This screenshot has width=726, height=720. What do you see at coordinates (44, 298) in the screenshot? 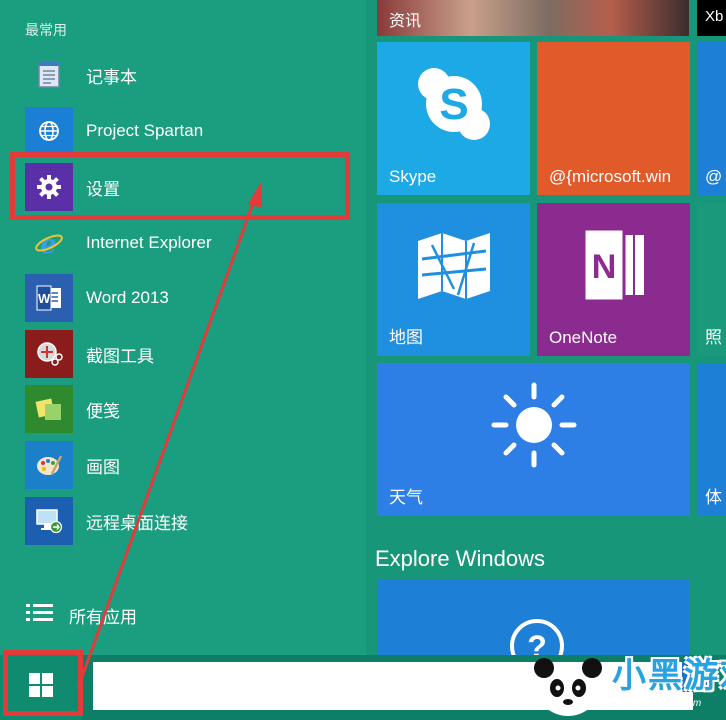
I see `svg-text: W` at bounding box center [44, 298].